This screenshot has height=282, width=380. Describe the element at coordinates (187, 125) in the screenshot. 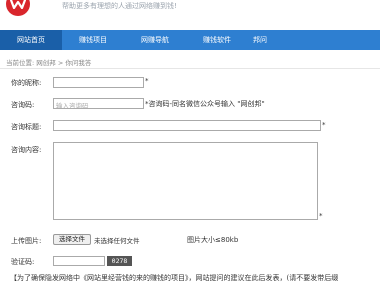

I see `title-input` at that location.